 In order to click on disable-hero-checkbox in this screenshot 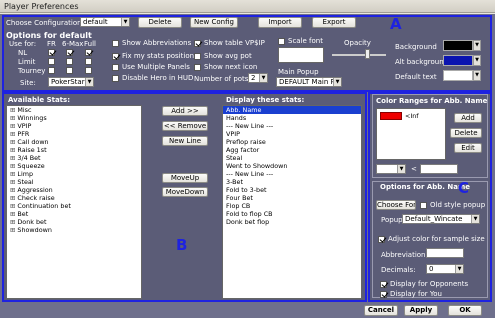, I will do `click(115, 78)`.